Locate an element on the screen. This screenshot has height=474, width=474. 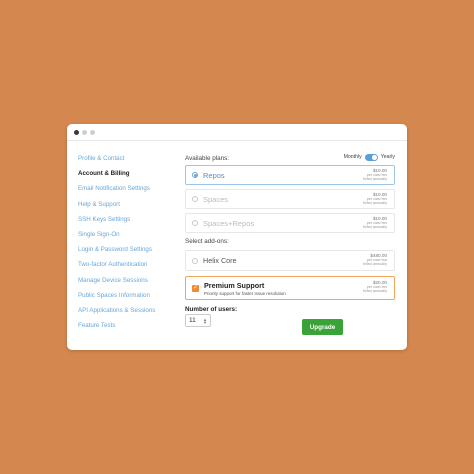
users-count: 11 is located at coordinates (192, 320).